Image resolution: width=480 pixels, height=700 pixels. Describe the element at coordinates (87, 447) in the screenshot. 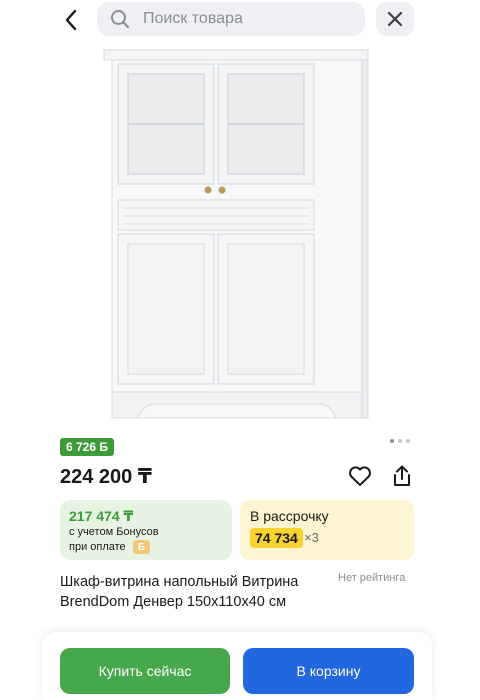

I see `bonus-badge: 6 726 Б` at that location.